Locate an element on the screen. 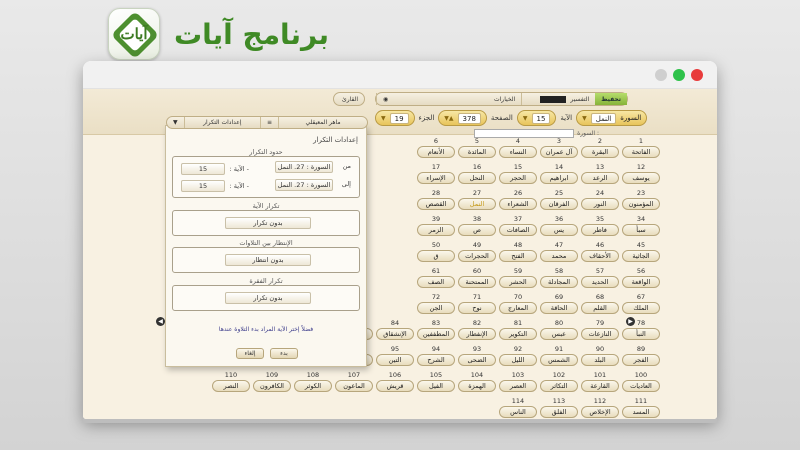 The width and height of the screenshot is (800, 450). surah-button: محمد is located at coordinates (559, 256).